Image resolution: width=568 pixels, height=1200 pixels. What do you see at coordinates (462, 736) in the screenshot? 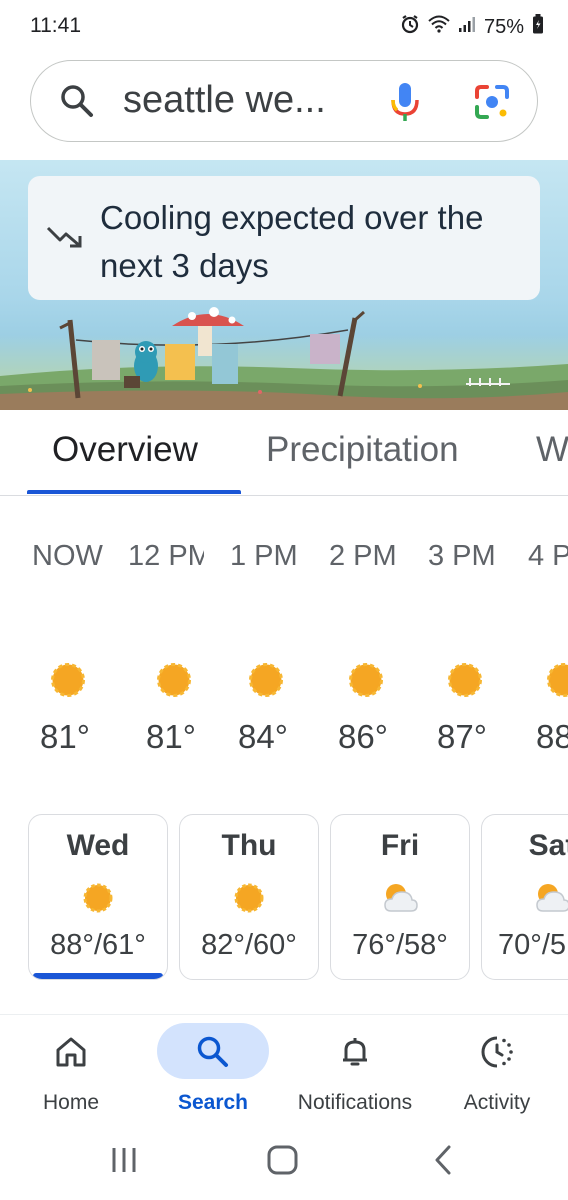
I see `hour-temp: 87°` at bounding box center [462, 736].